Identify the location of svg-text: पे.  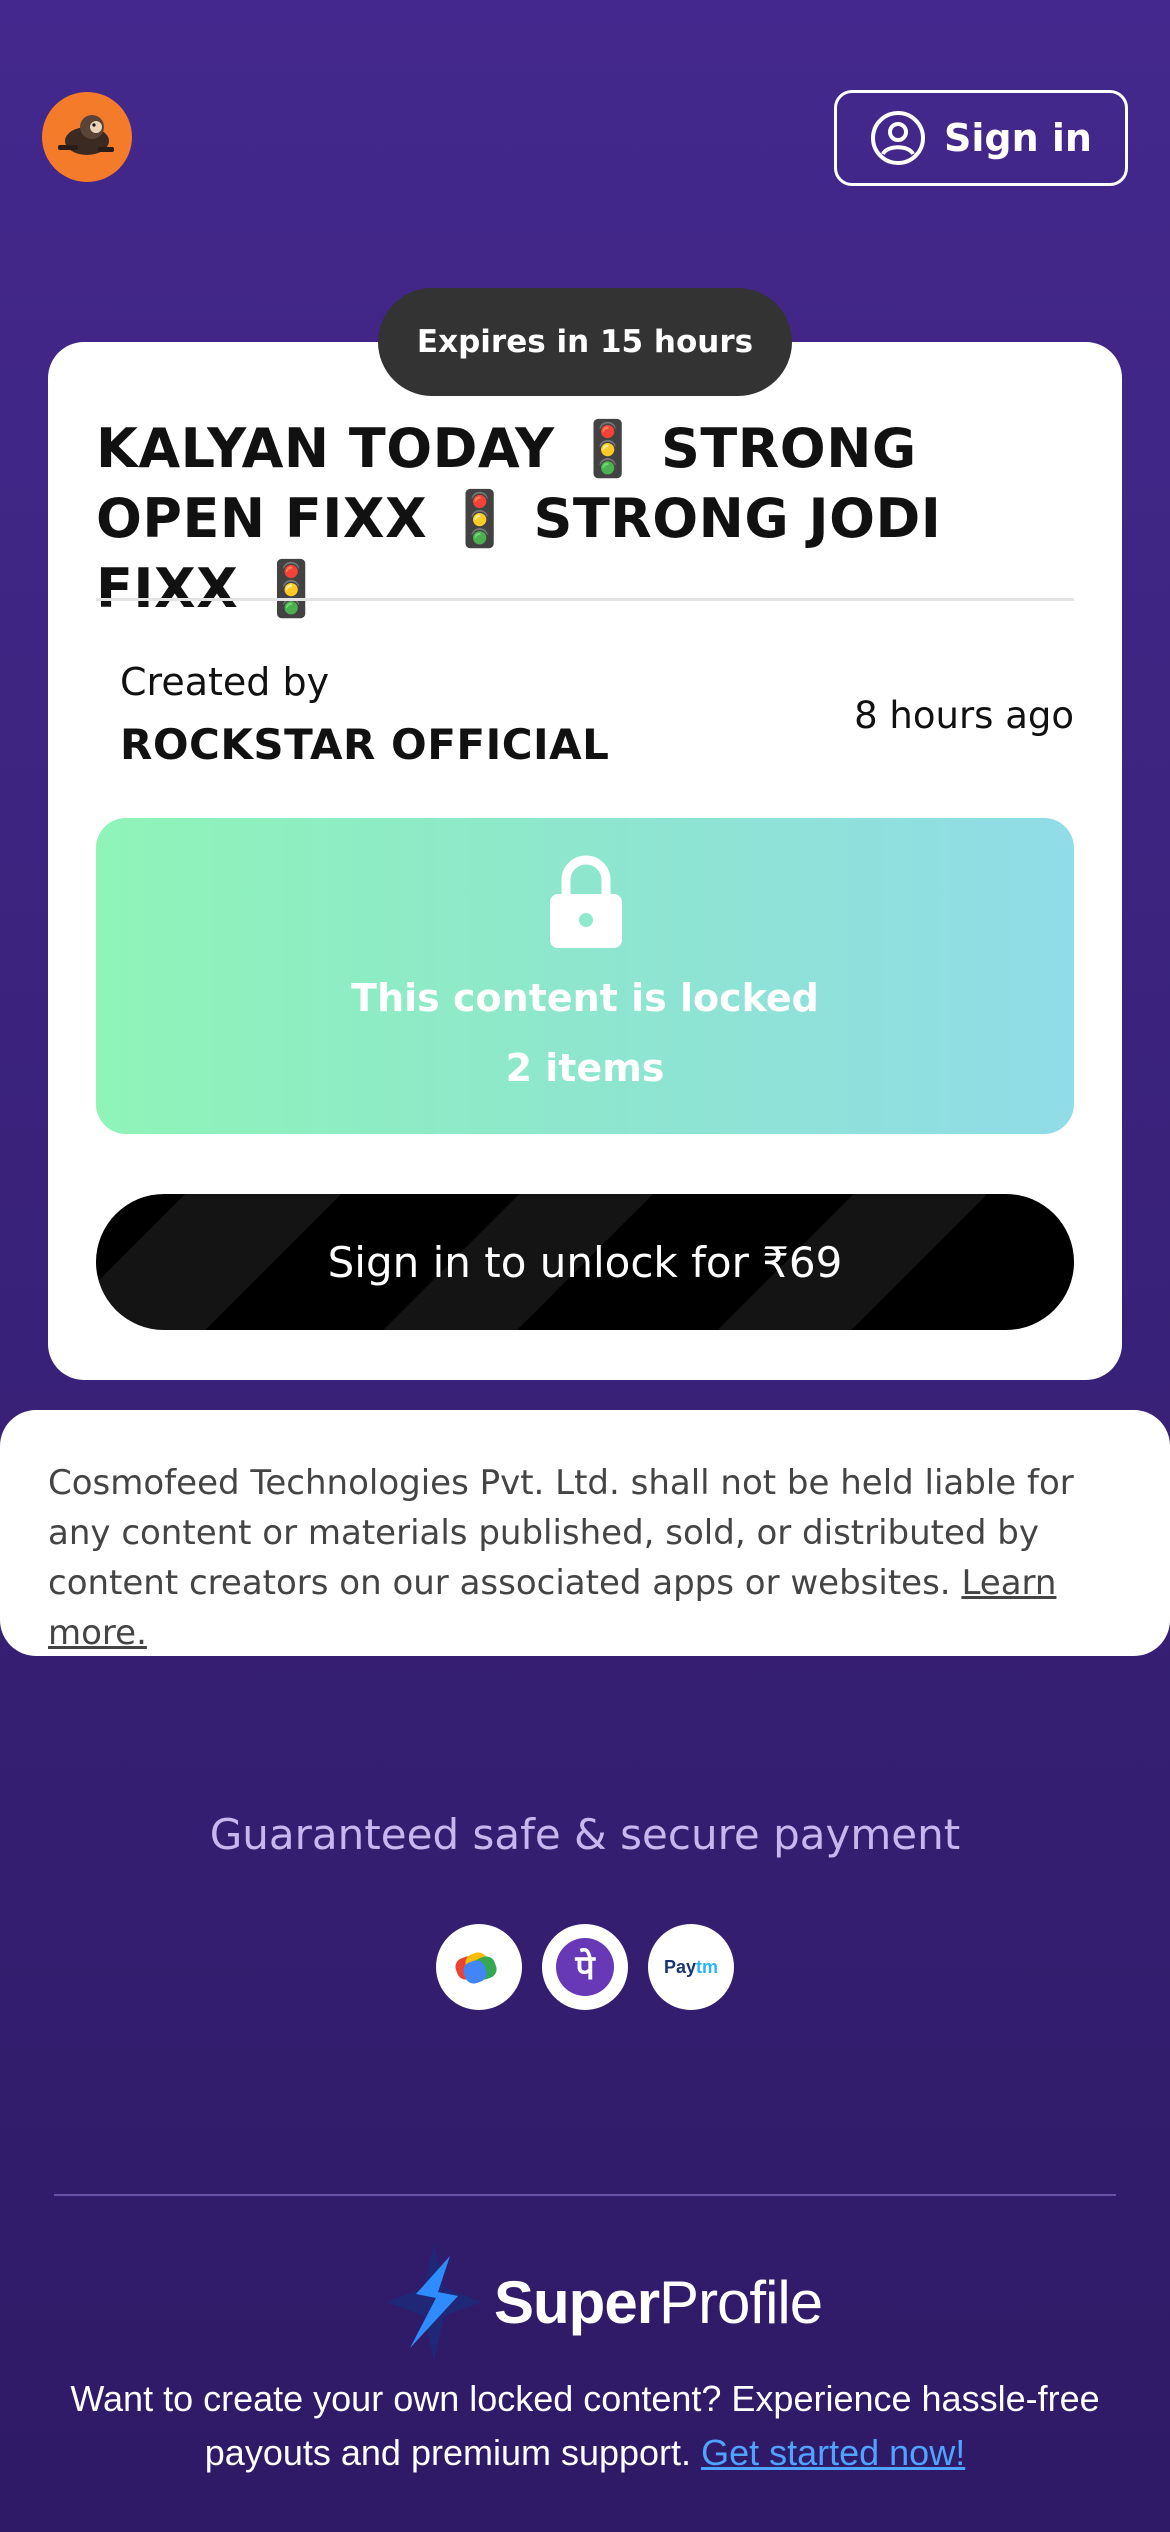
(585, 1967).